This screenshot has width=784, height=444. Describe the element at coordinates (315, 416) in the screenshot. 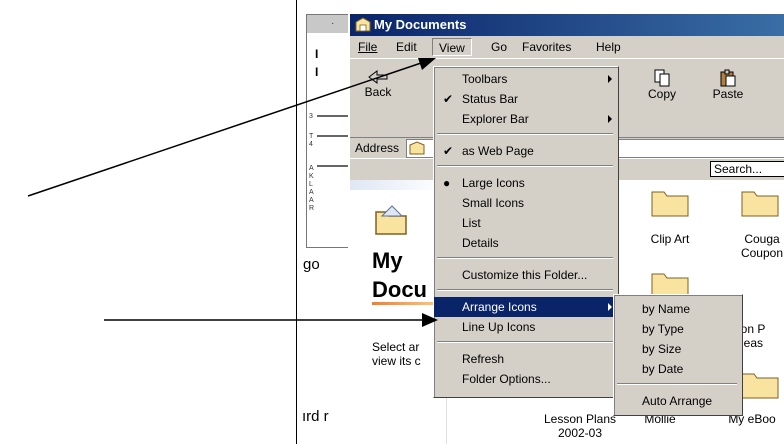

I see `document-text-rd: ırd r` at that location.